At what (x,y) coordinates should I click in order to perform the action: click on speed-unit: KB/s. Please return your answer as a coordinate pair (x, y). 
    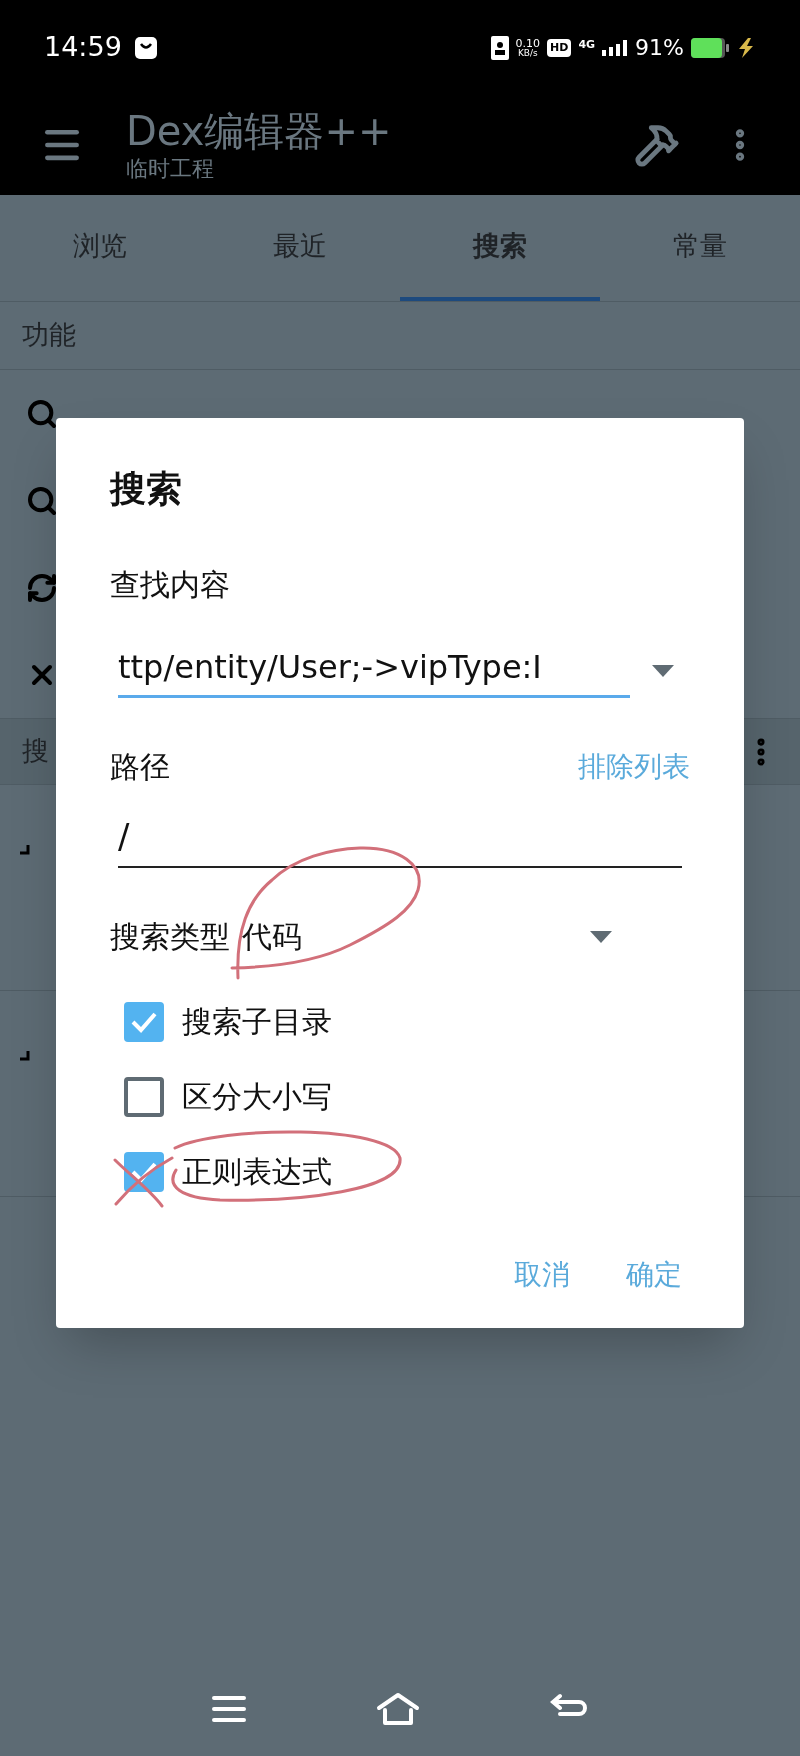
    Looking at the image, I should click on (527, 53).